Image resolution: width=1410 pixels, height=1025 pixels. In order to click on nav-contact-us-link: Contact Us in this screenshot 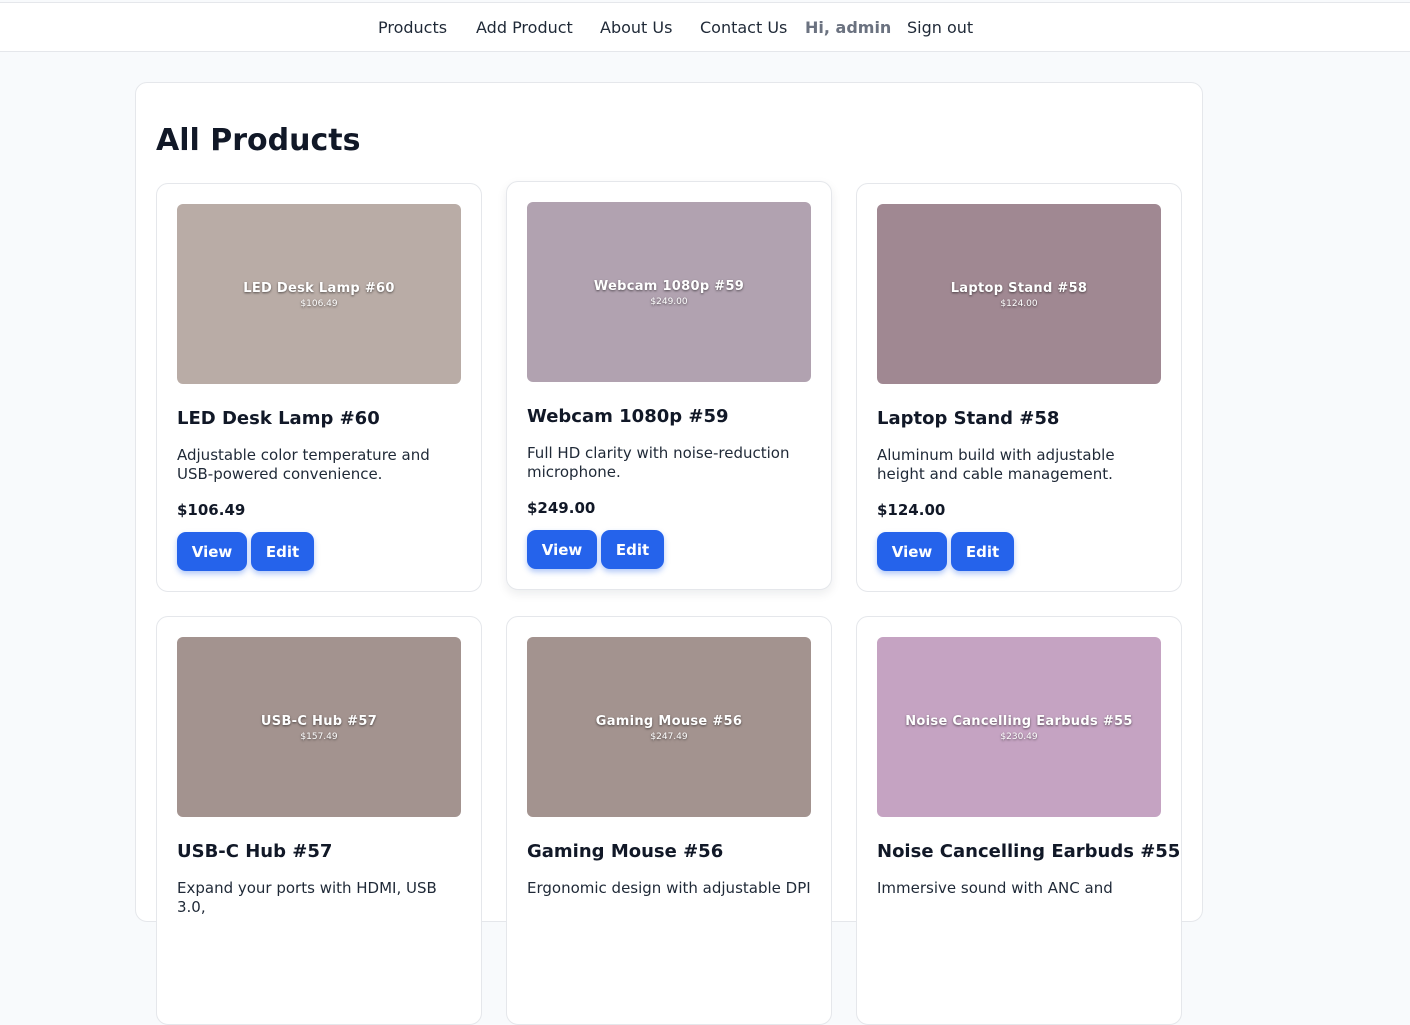, I will do `click(743, 27)`.